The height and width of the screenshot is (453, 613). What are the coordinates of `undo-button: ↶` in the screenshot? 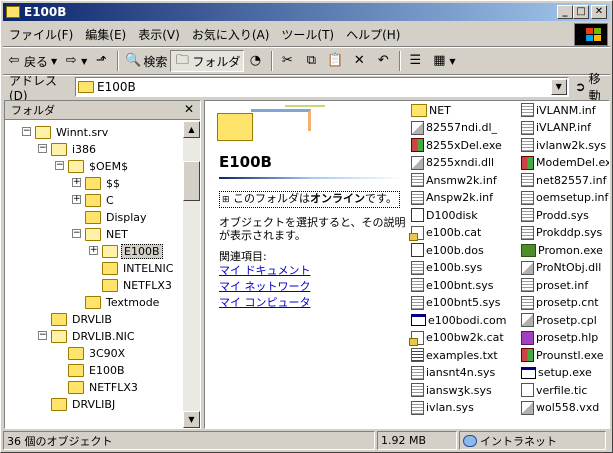 It's located at (384, 61).